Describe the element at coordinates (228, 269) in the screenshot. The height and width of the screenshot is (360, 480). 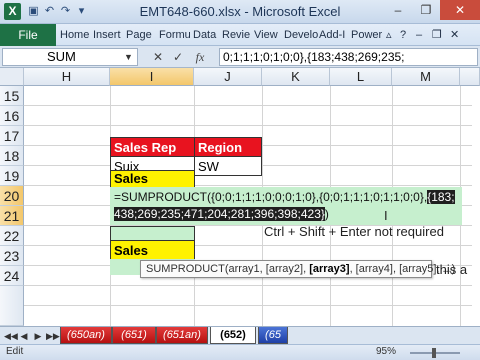
I see `tooltip-pre: SUMPRODUCT(array1, [array2],` at that location.